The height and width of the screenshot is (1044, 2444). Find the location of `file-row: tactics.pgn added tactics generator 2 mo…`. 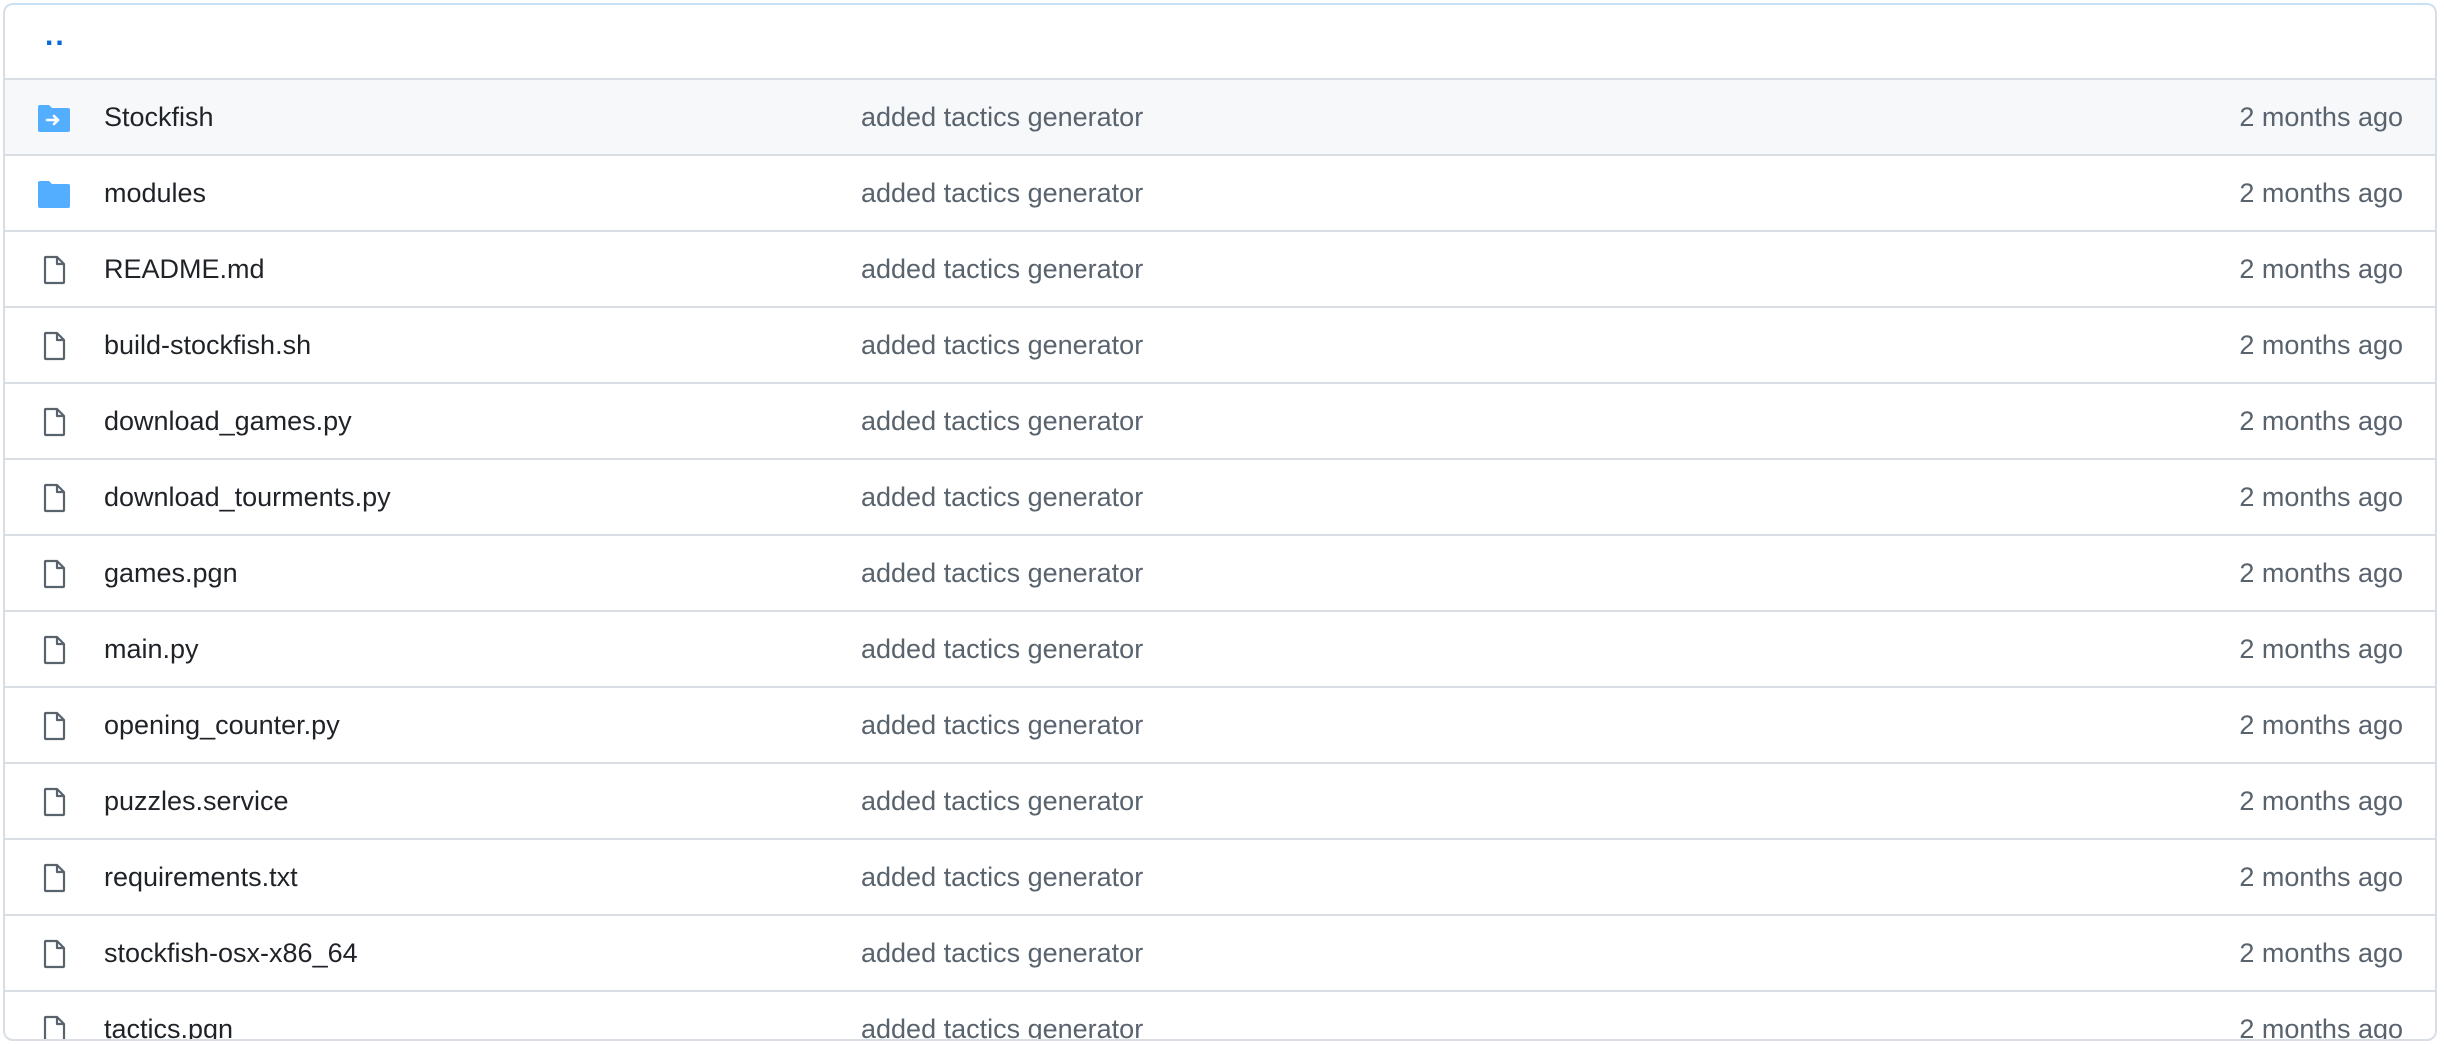

file-row: tactics.pgn added tactics generator 2 mo… is located at coordinates (1220, 1015).